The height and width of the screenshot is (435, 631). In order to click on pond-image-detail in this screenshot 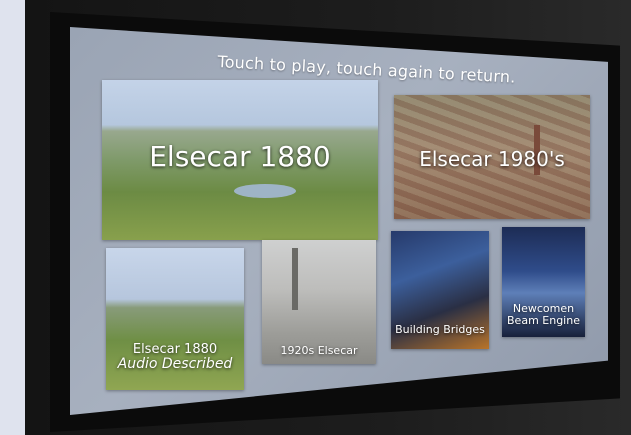, I will do `click(265, 191)`.